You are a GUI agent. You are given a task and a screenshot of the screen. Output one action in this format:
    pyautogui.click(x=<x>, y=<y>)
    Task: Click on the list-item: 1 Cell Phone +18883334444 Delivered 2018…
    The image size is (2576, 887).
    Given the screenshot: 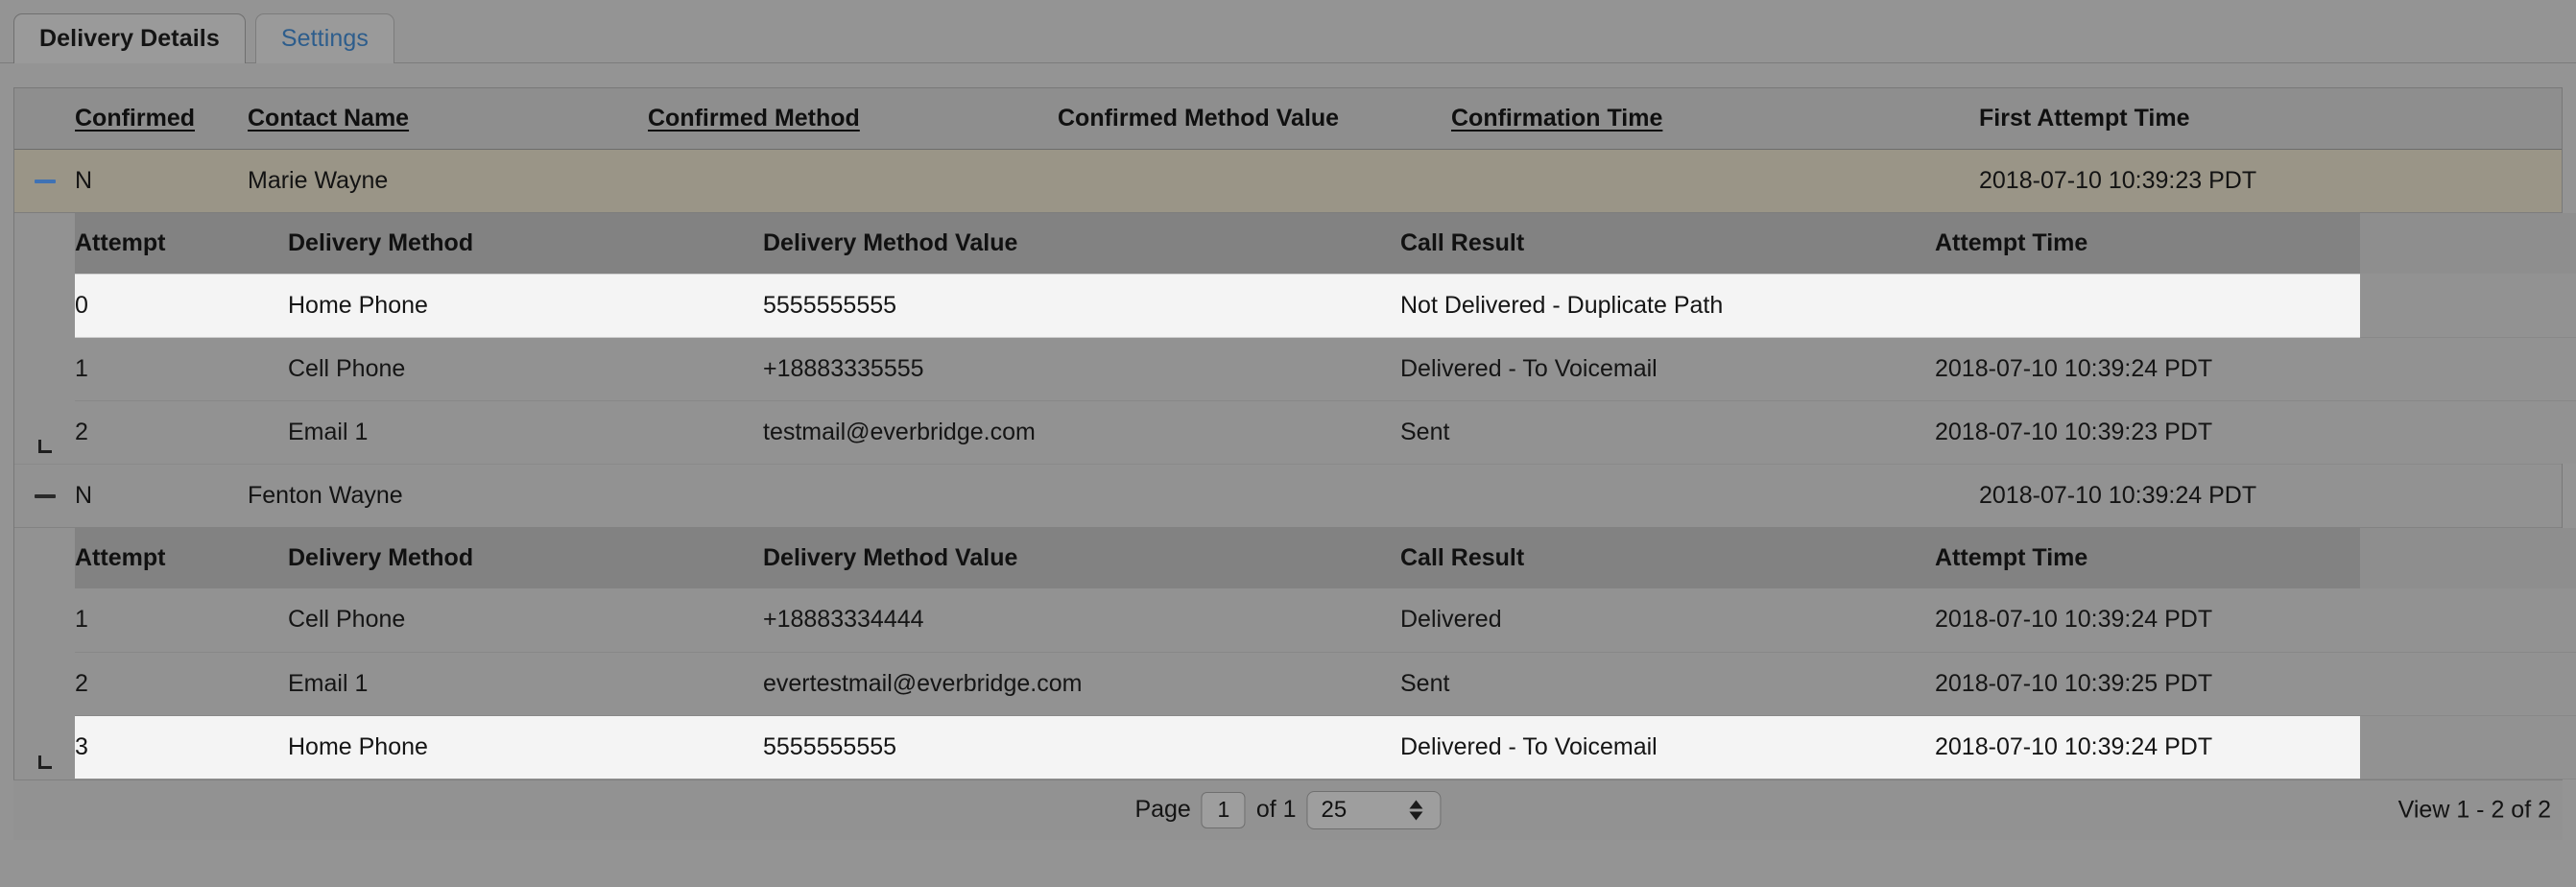 What is the action you would take?
    pyautogui.click(x=1325, y=620)
    